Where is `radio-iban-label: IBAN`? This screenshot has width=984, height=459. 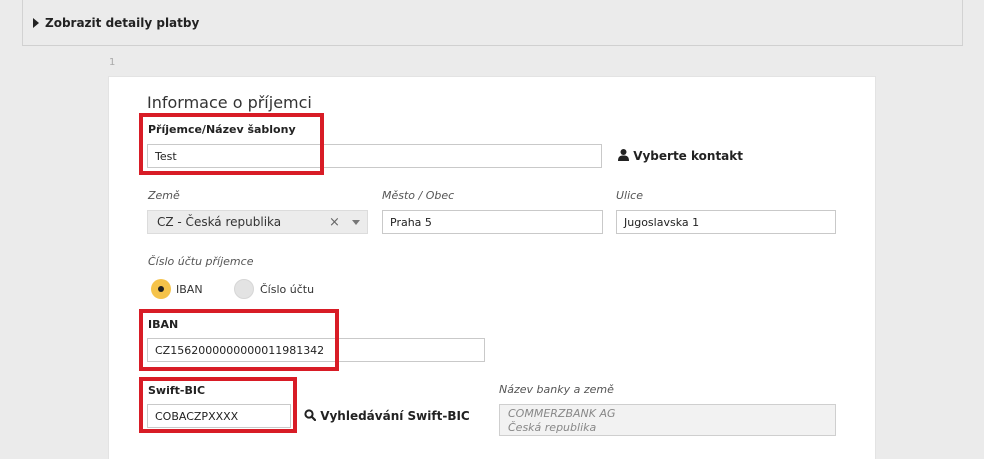
radio-iban-label: IBAN is located at coordinates (189, 289).